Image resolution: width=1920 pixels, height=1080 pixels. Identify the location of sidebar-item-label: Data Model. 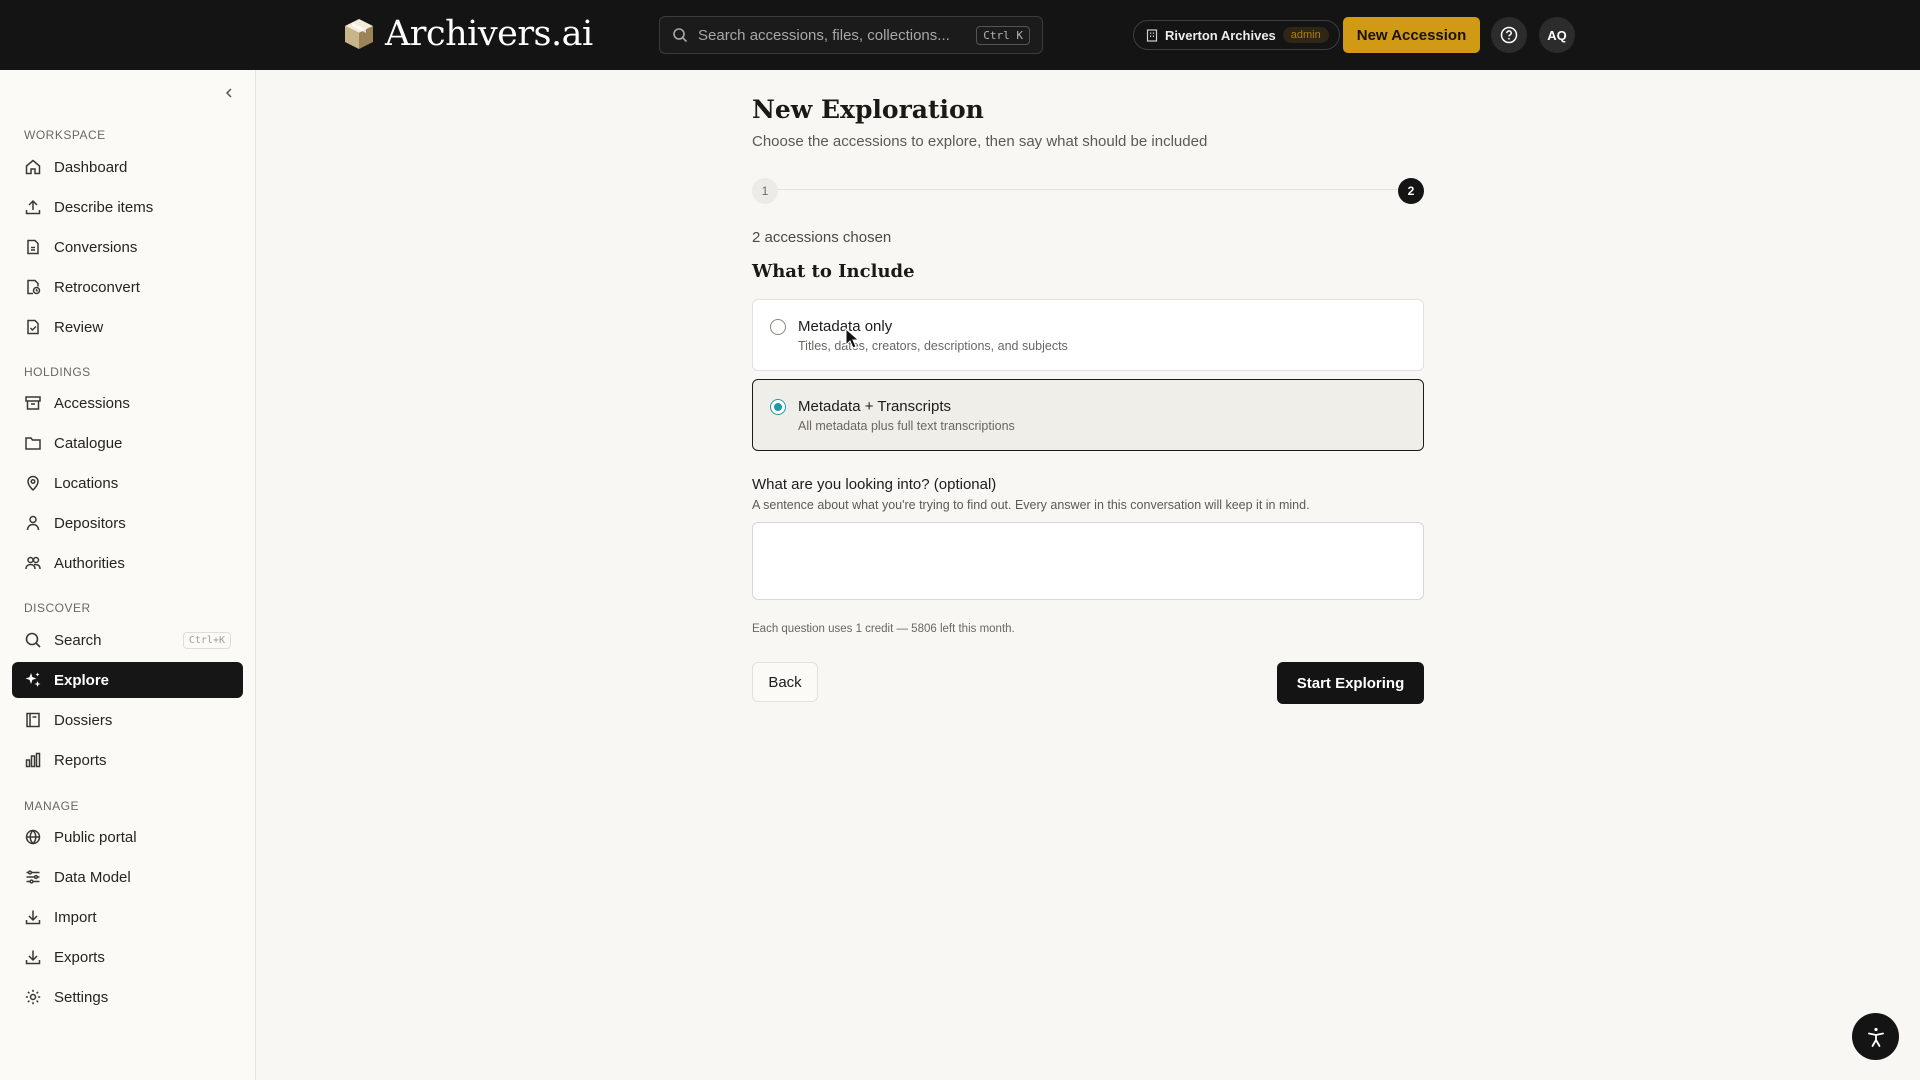
(92, 877).